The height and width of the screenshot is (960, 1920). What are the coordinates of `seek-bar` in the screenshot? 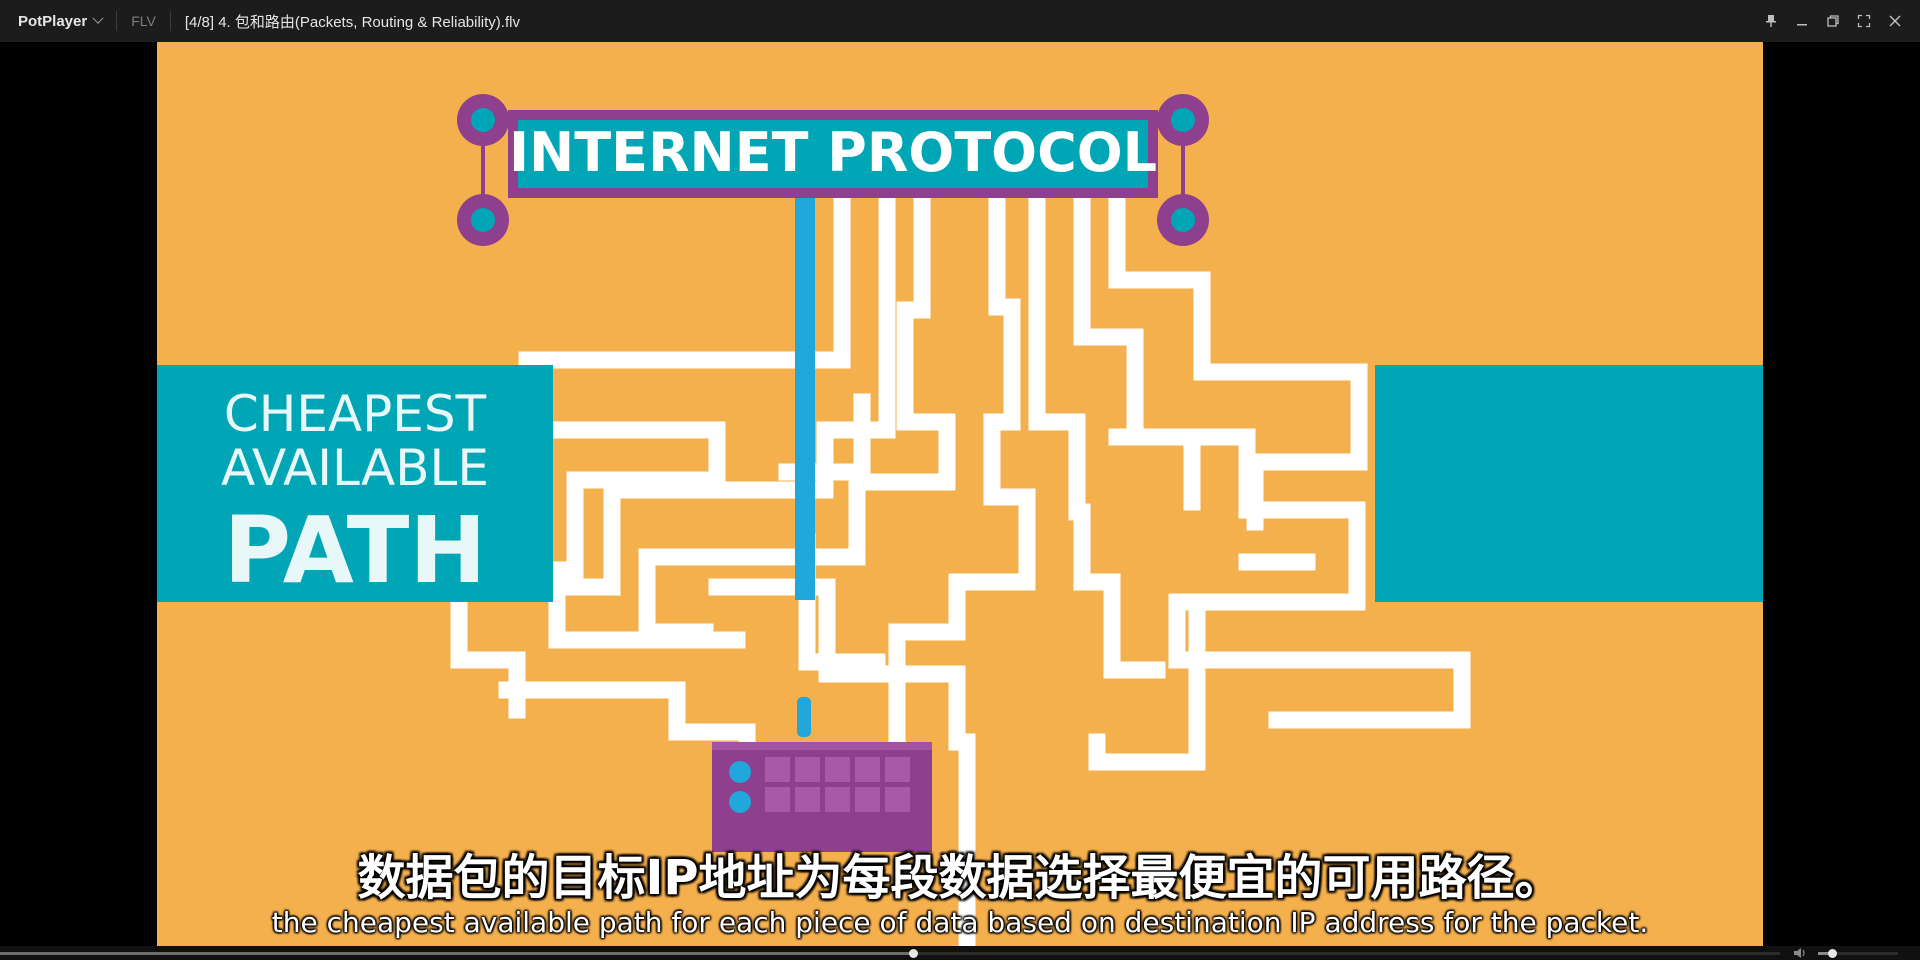 It's located at (890, 953).